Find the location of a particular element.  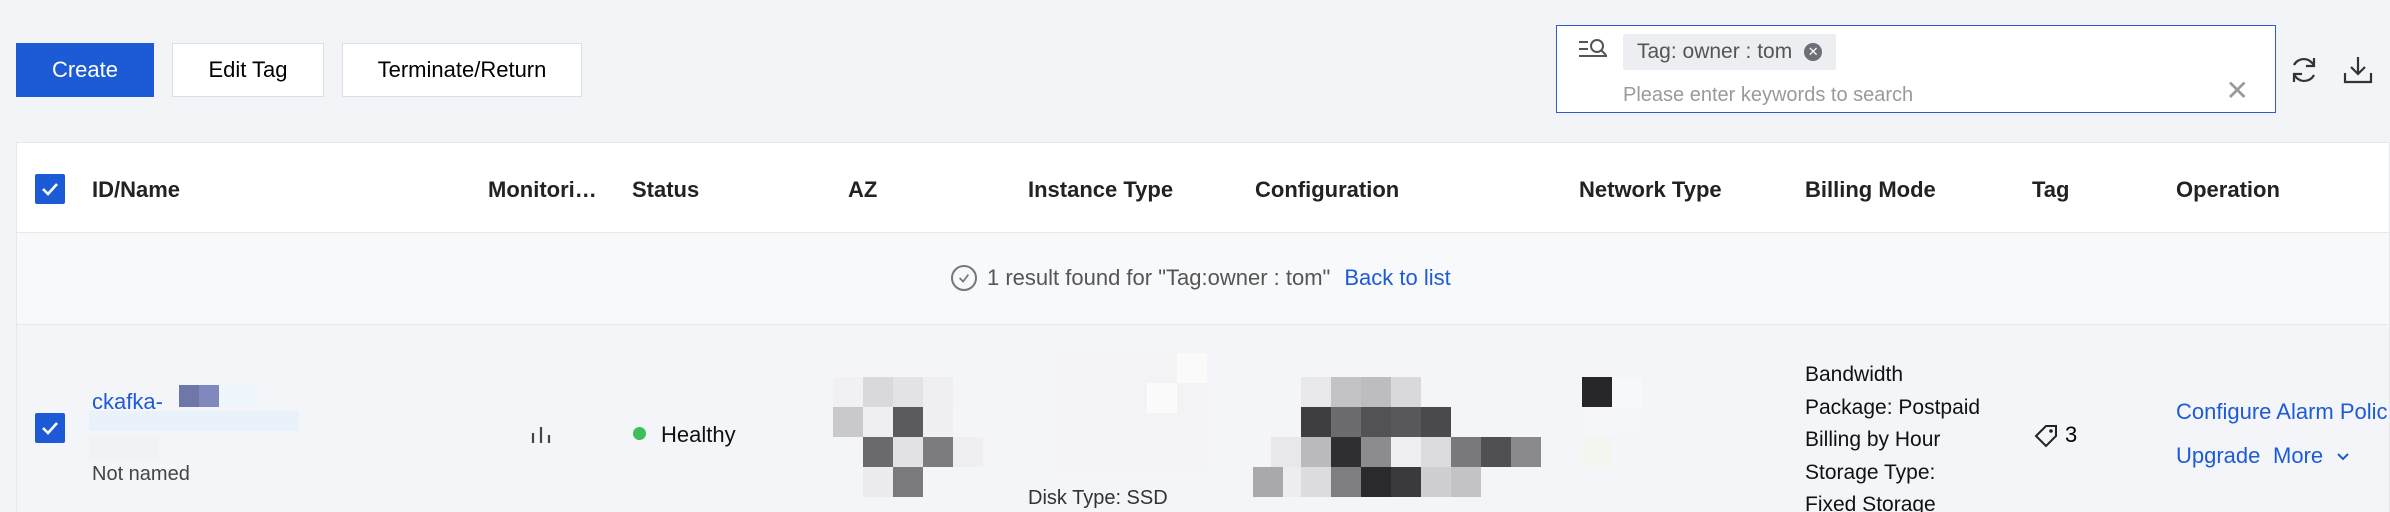

back-to-list-link: Back to list is located at coordinates (1397, 278).